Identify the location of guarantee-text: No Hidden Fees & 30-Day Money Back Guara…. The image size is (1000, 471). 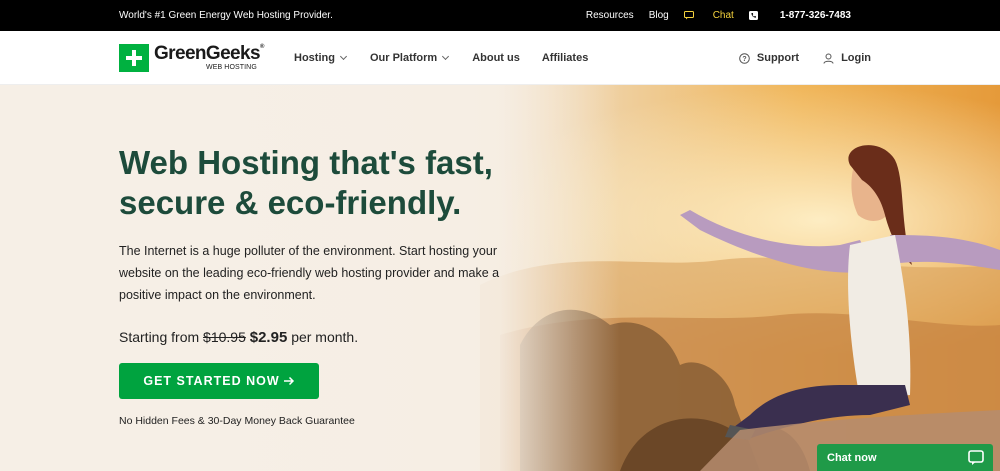
(237, 421).